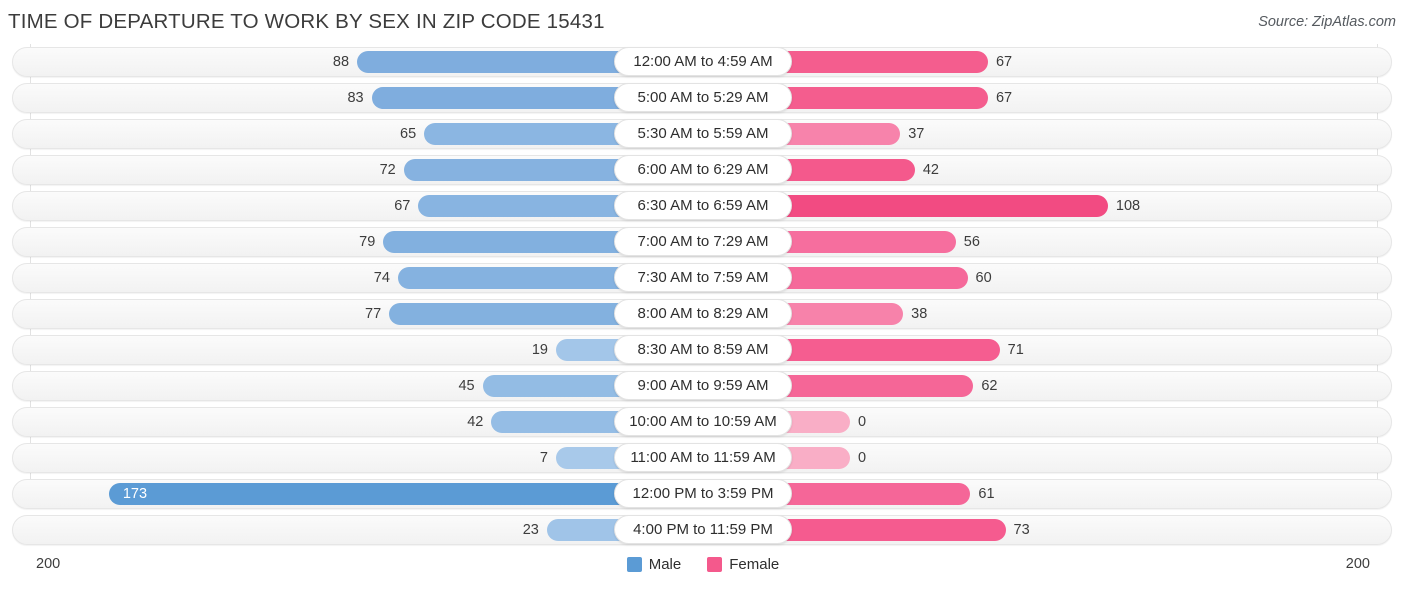 This screenshot has height=594, width=1406. Describe the element at coordinates (1015, 350) in the screenshot. I see `female-value-label: 71` at that location.